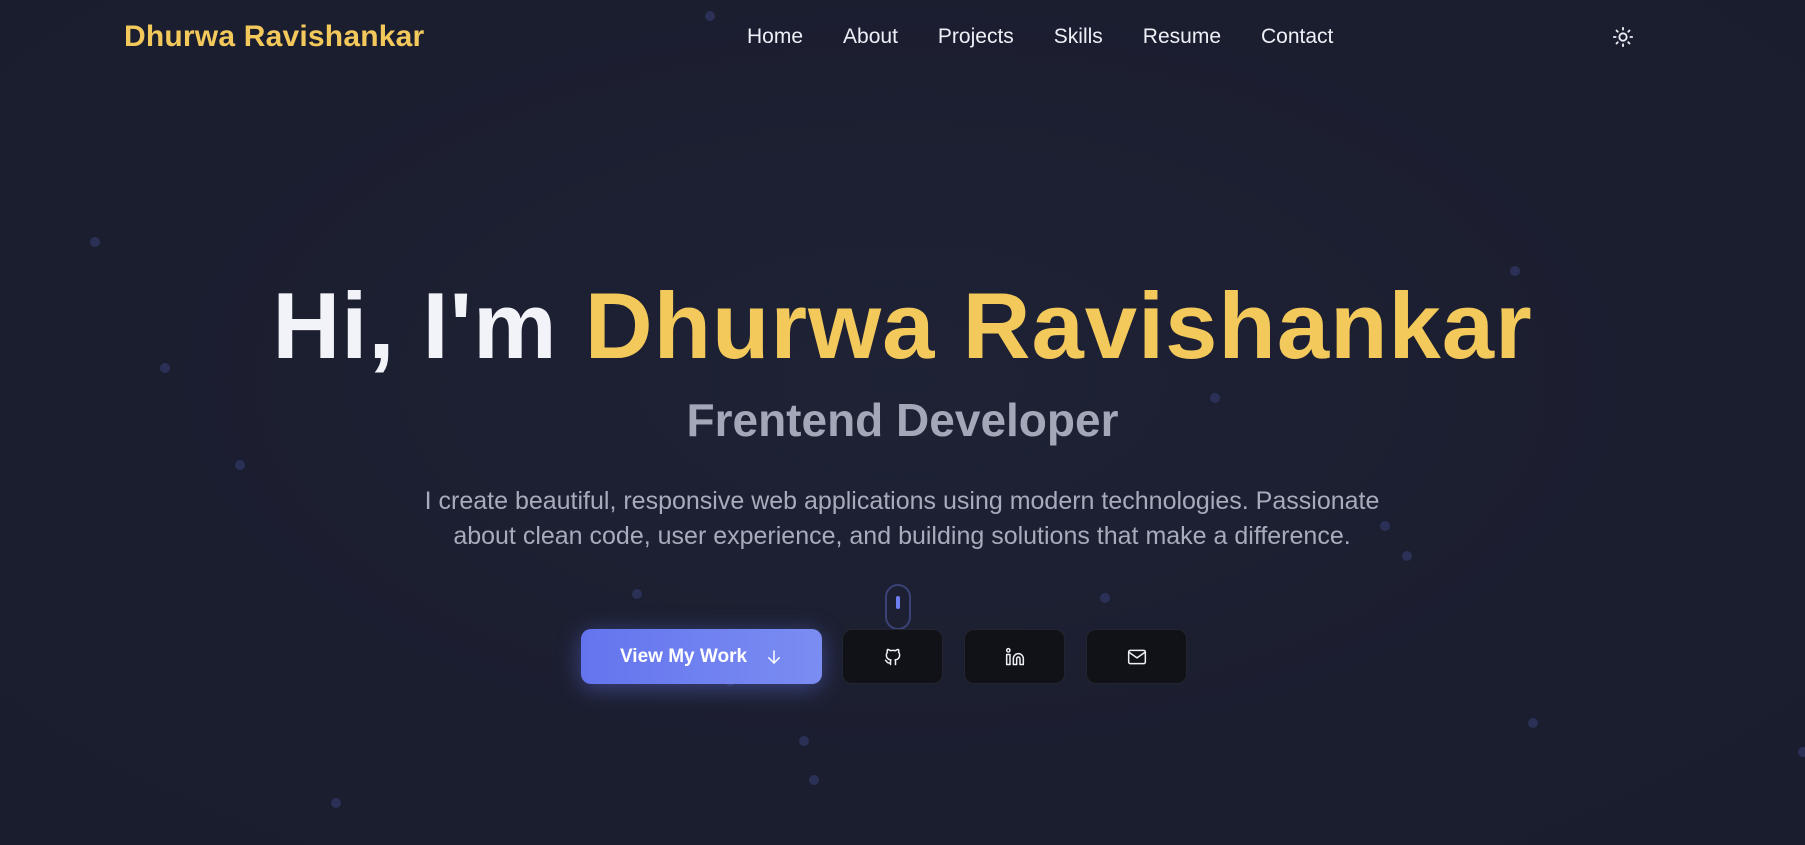  I want to click on hero-title: Hi, I'm Dhurwa Ravishankar, so click(902, 326).